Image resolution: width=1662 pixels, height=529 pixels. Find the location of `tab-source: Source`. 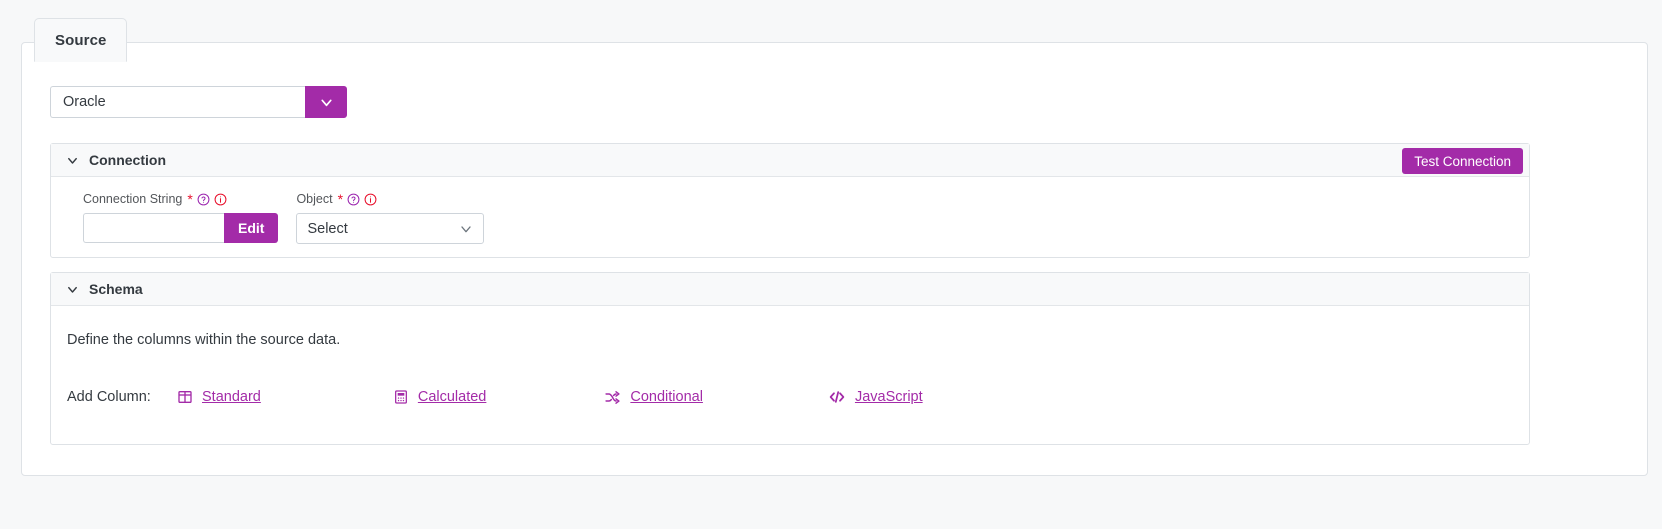

tab-source: Source is located at coordinates (81, 40).